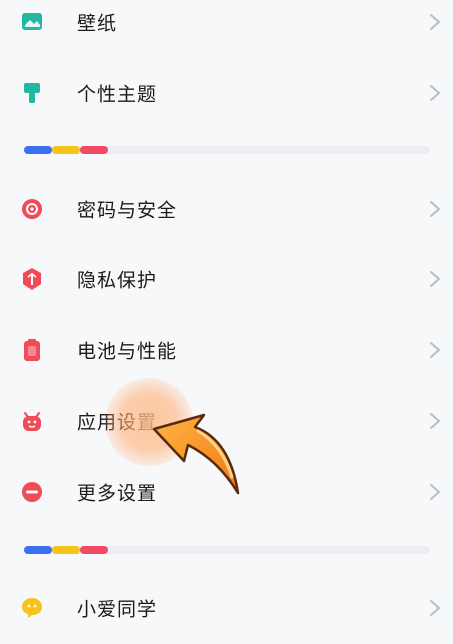 Image resolution: width=453 pixels, height=644 pixels. I want to click on menu-item-label: 应用设置, so click(117, 422).